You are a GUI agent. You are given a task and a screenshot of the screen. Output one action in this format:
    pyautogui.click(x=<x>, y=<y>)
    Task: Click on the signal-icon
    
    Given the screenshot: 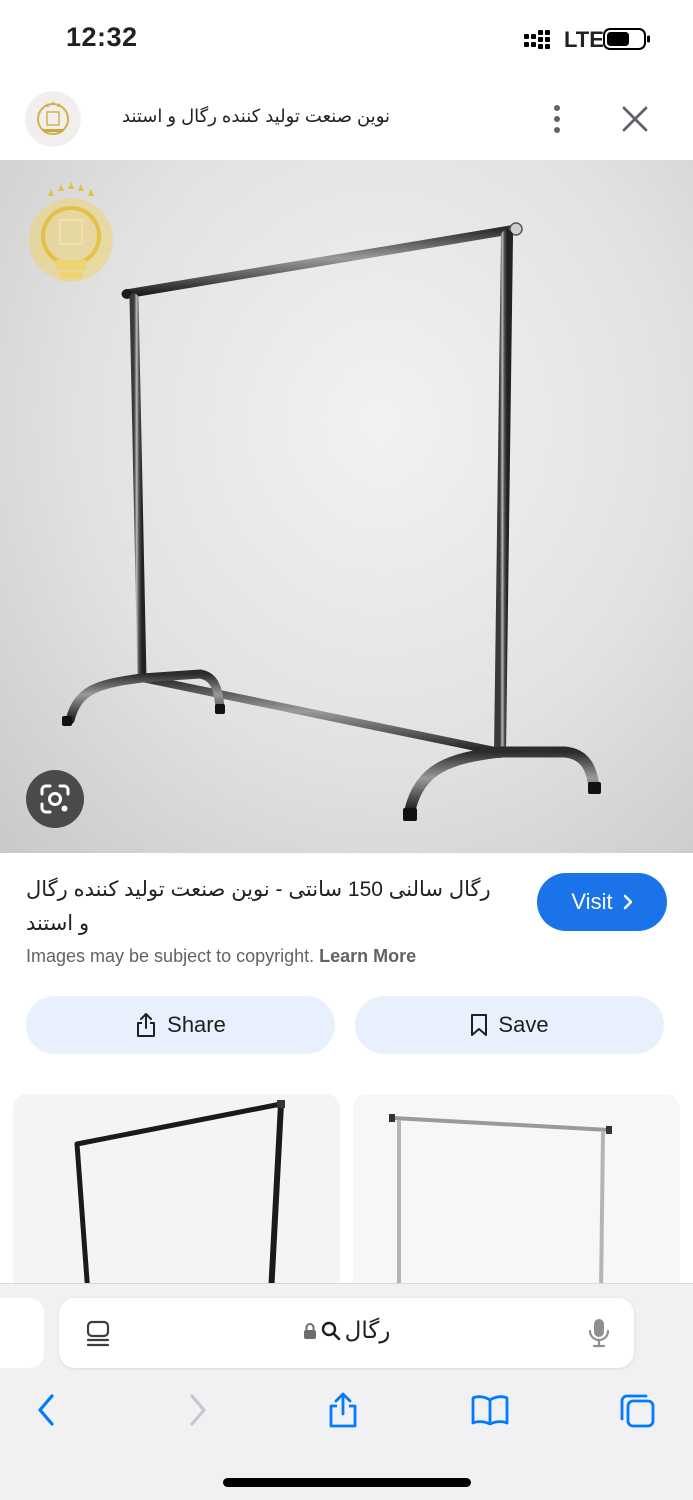 What is the action you would take?
    pyautogui.click(x=537, y=39)
    